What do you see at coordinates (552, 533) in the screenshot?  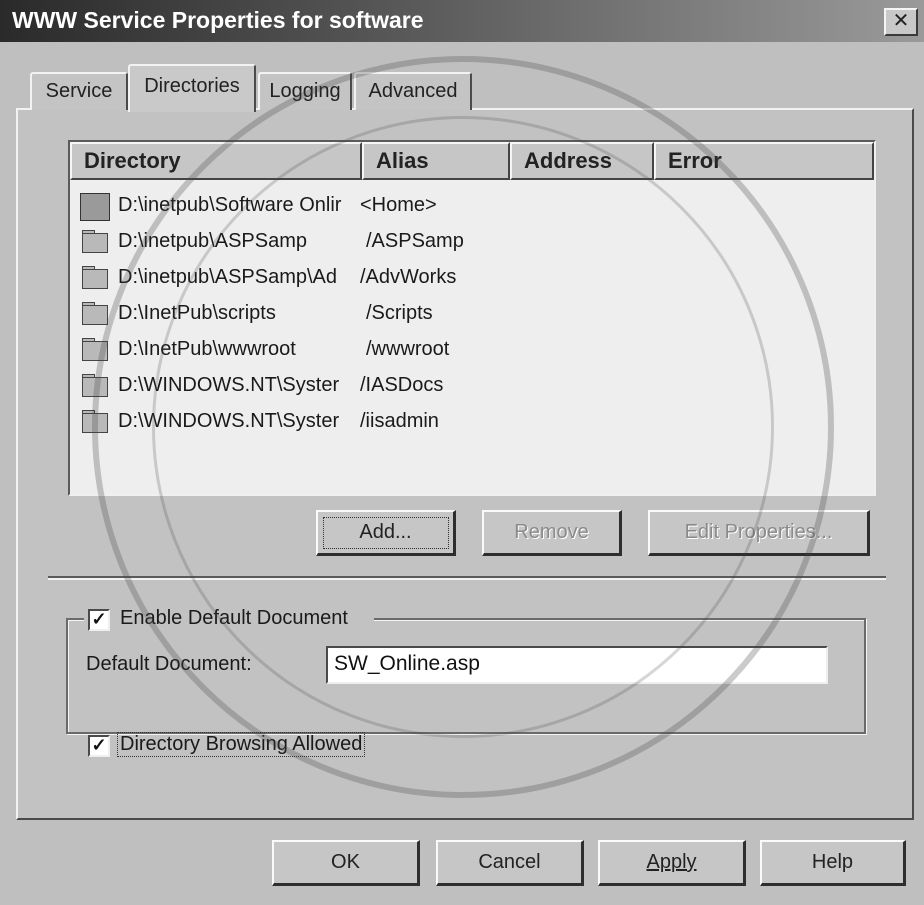 I see `remove-button: Remove` at bounding box center [552, 533].